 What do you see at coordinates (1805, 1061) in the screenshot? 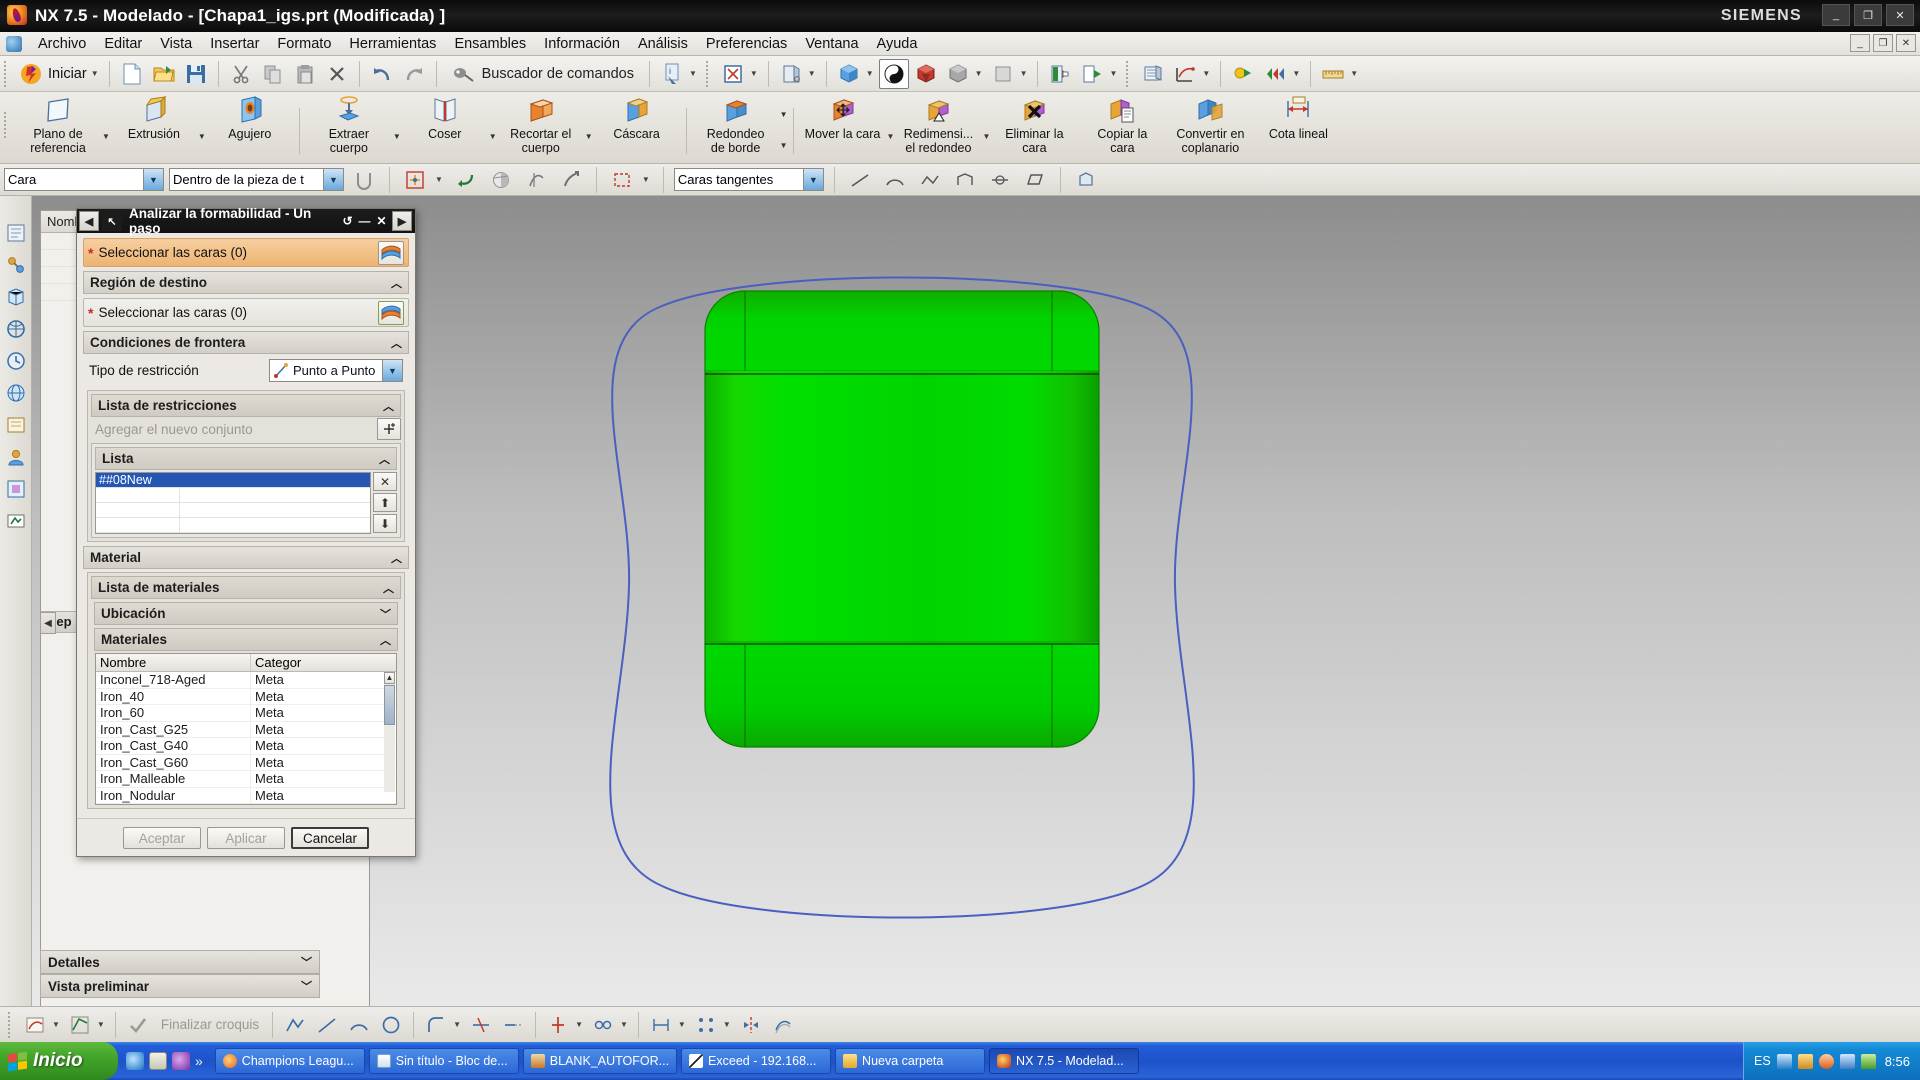
I see `security-icon` at bounding box center [1805, 1061].